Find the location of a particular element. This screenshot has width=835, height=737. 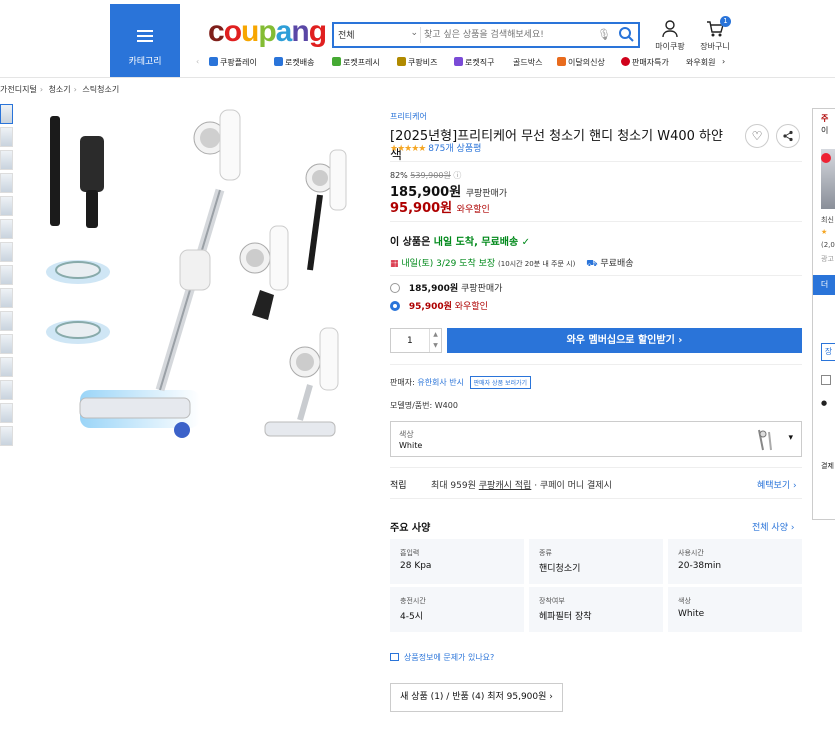

quick-link: 판매자특가 is located at coordinates (645, 62).